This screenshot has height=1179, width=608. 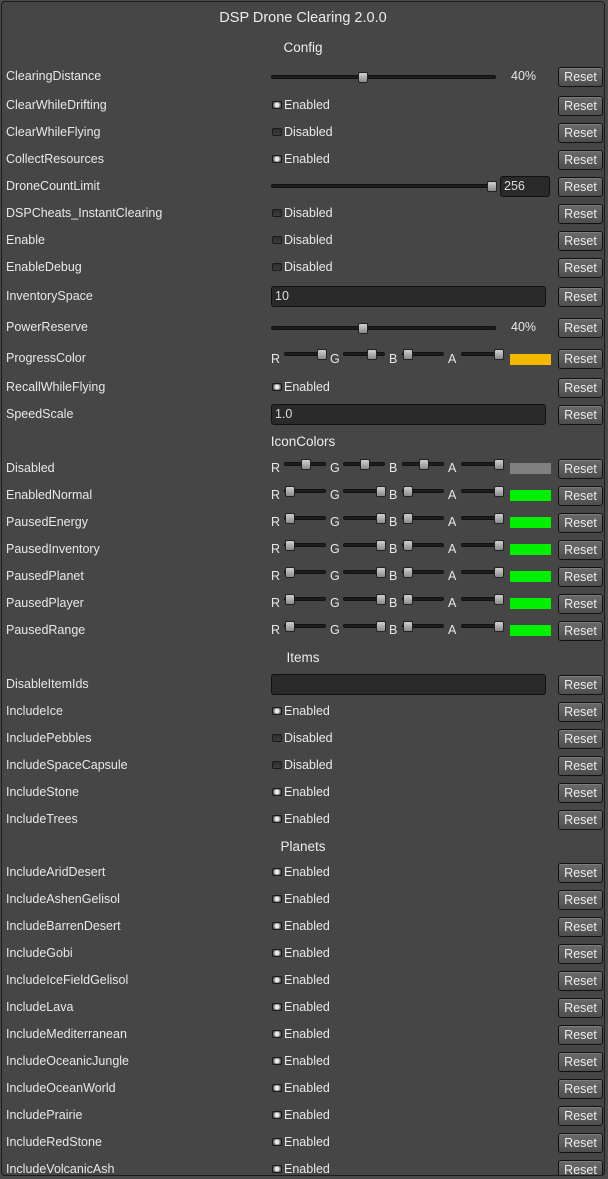 What do you see at coordinates (383, 328) in the screenshot?
I see `power-reserve-slider` at bounding box center [383, 328].